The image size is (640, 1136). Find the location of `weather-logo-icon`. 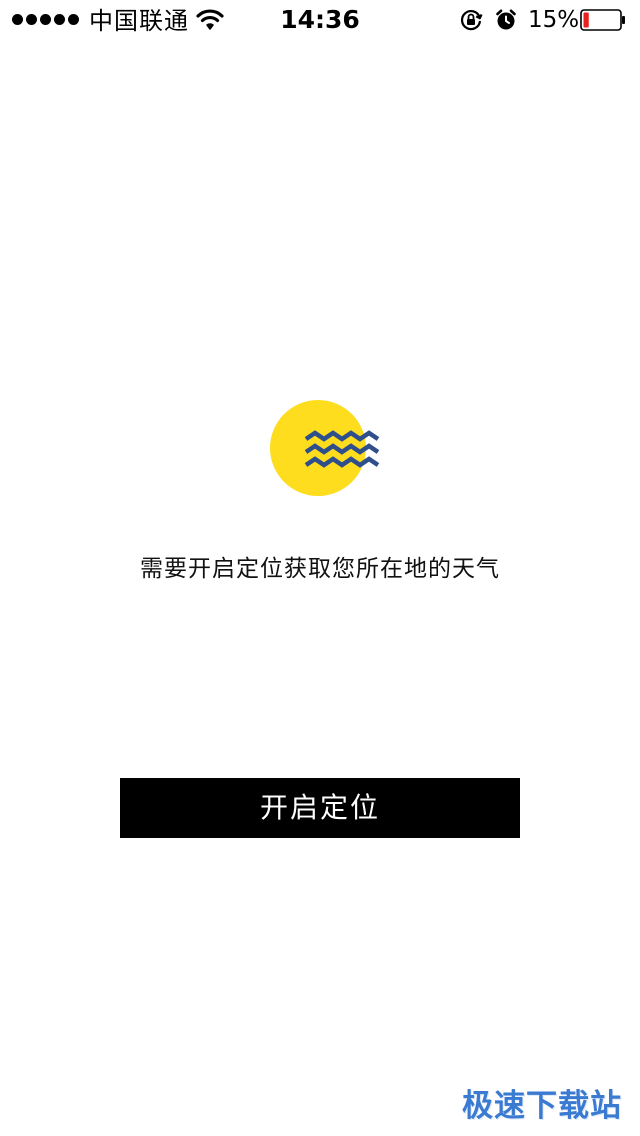

weather-logo-icon is located at coordinates (325, 448).